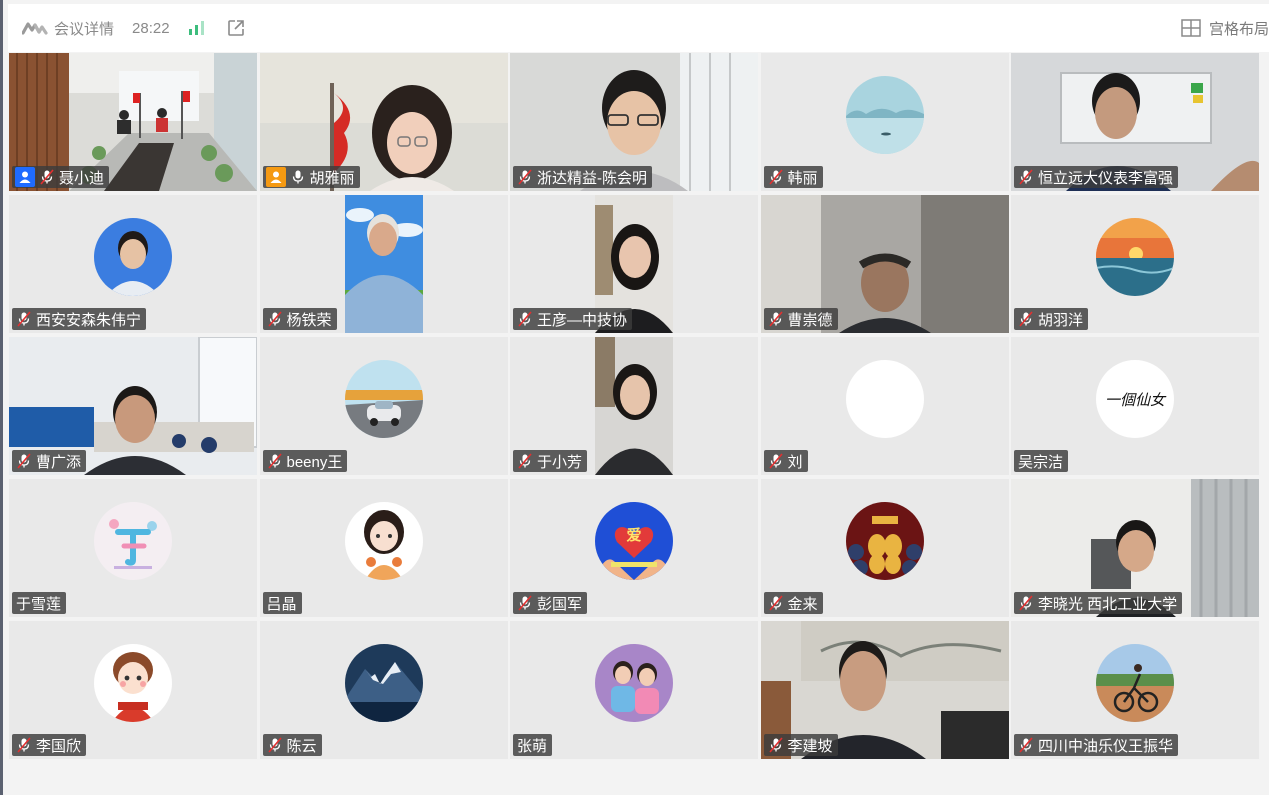  Describe the element at coordinates (133, 122) in the screenshot. I see `participant-tile: 聂小迪` at that location.